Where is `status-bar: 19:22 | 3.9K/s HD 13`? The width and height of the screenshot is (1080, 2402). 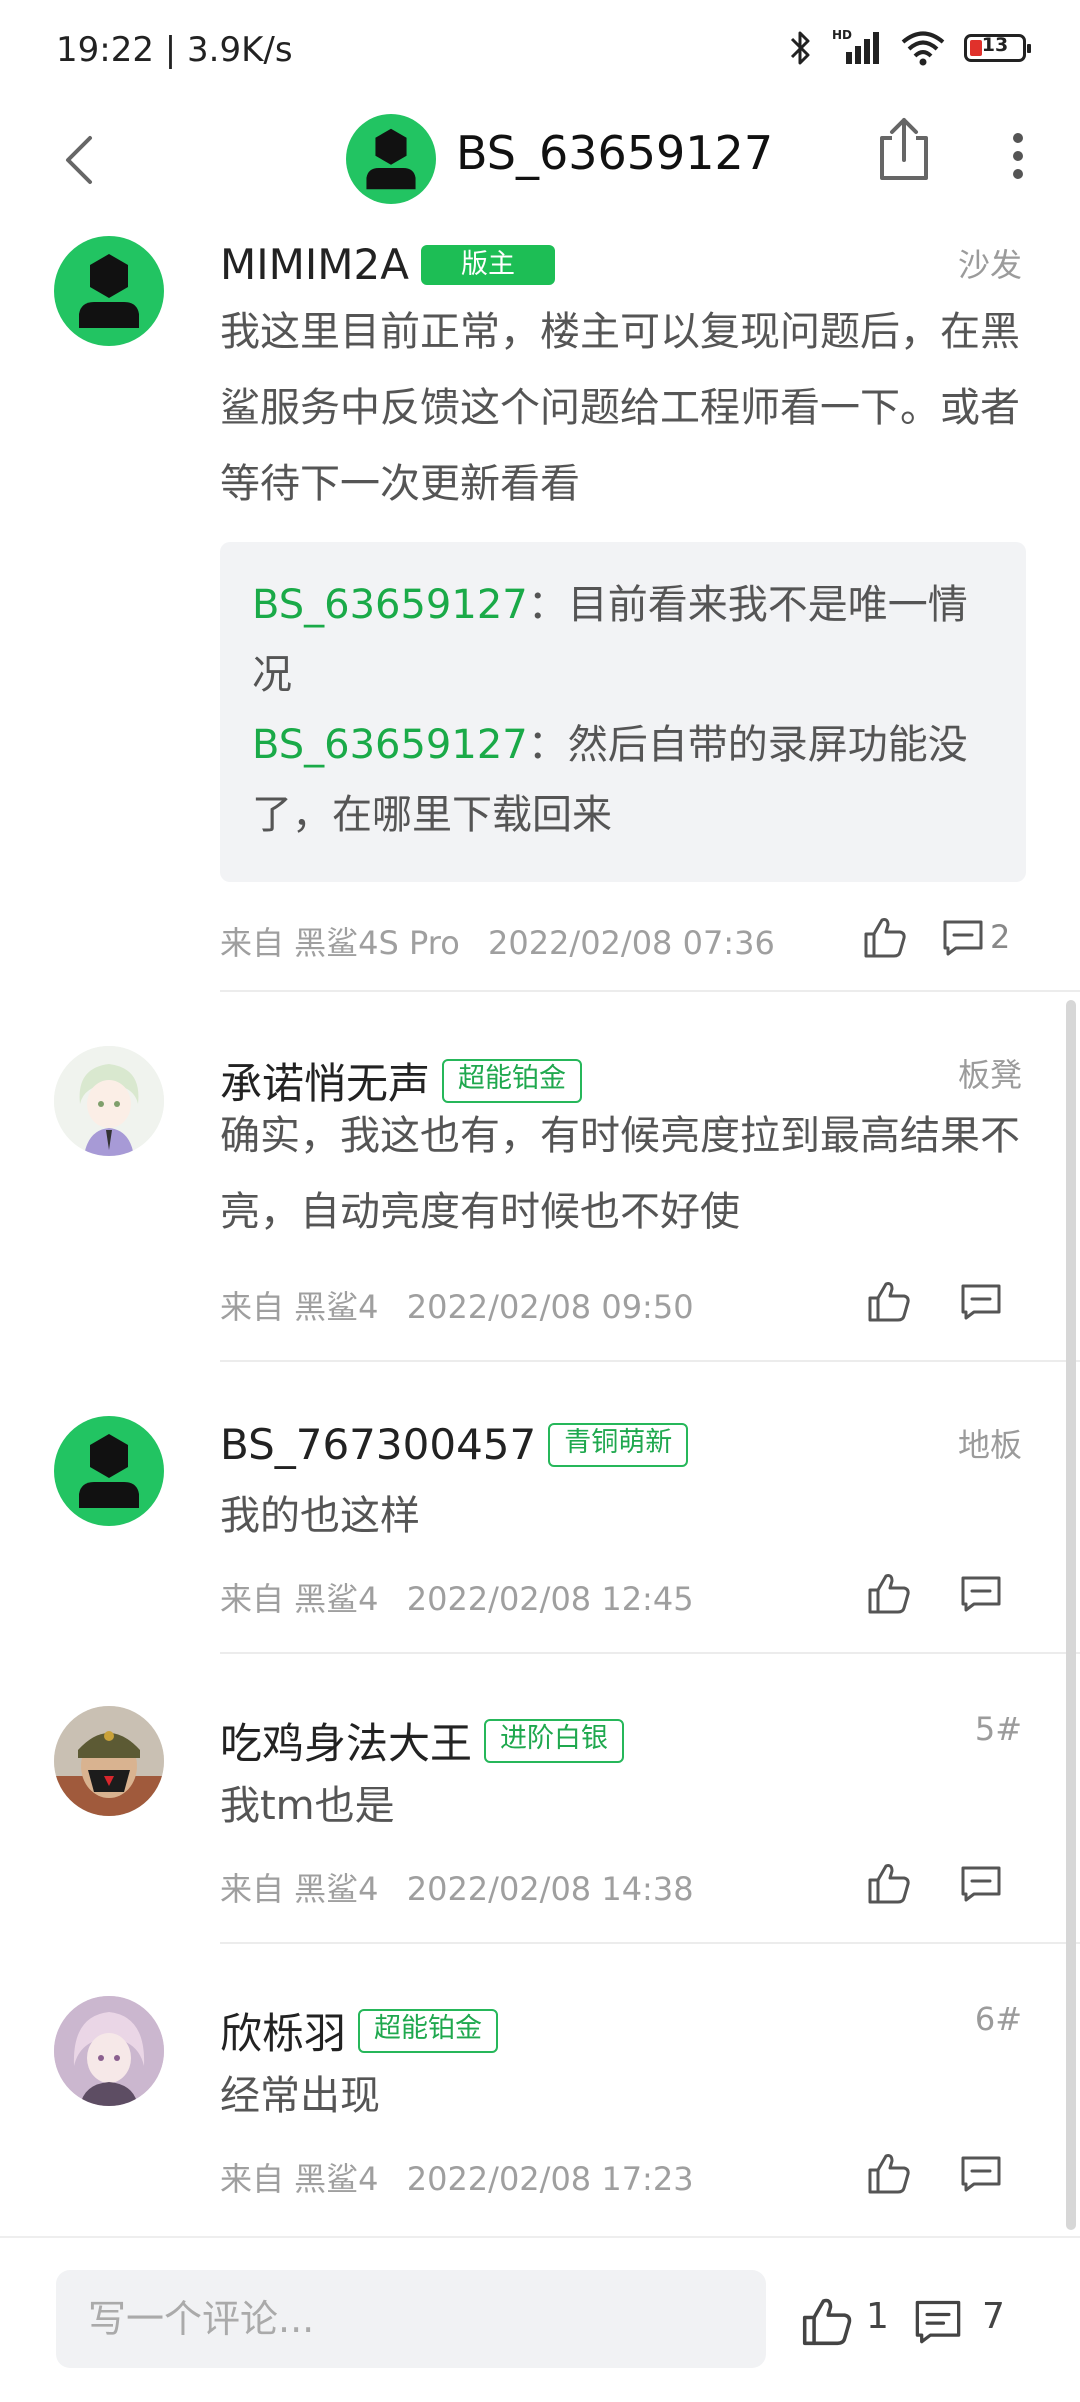 status-bar: 19:22 | 3.9K/s HD 13 is located at coordinates (540, 50).